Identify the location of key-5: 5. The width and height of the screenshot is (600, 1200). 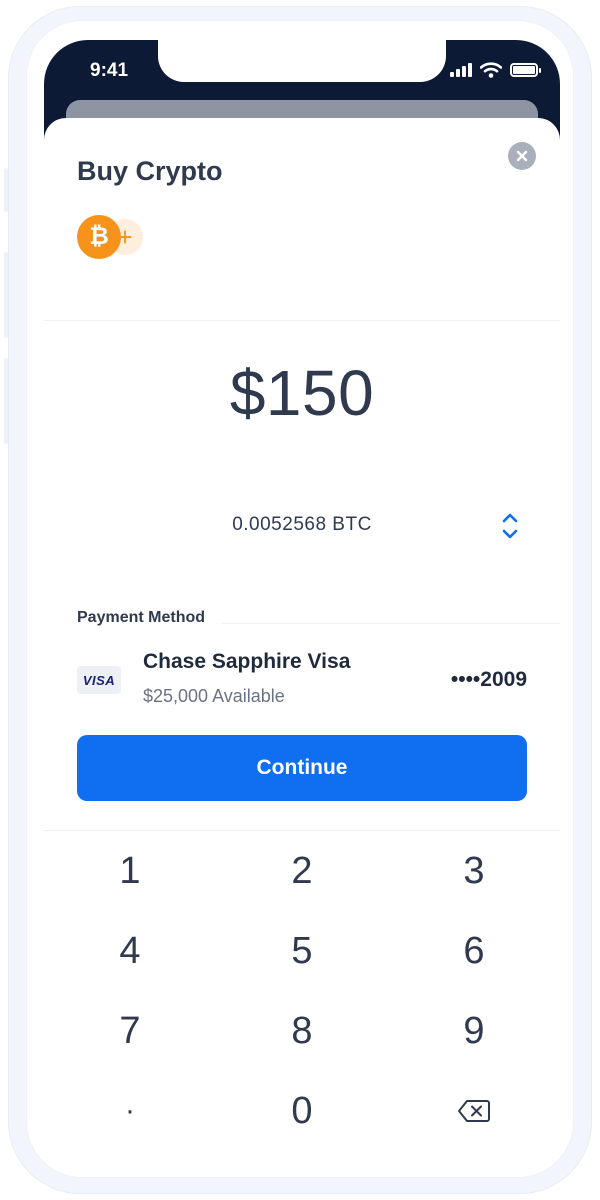
(302, 951).